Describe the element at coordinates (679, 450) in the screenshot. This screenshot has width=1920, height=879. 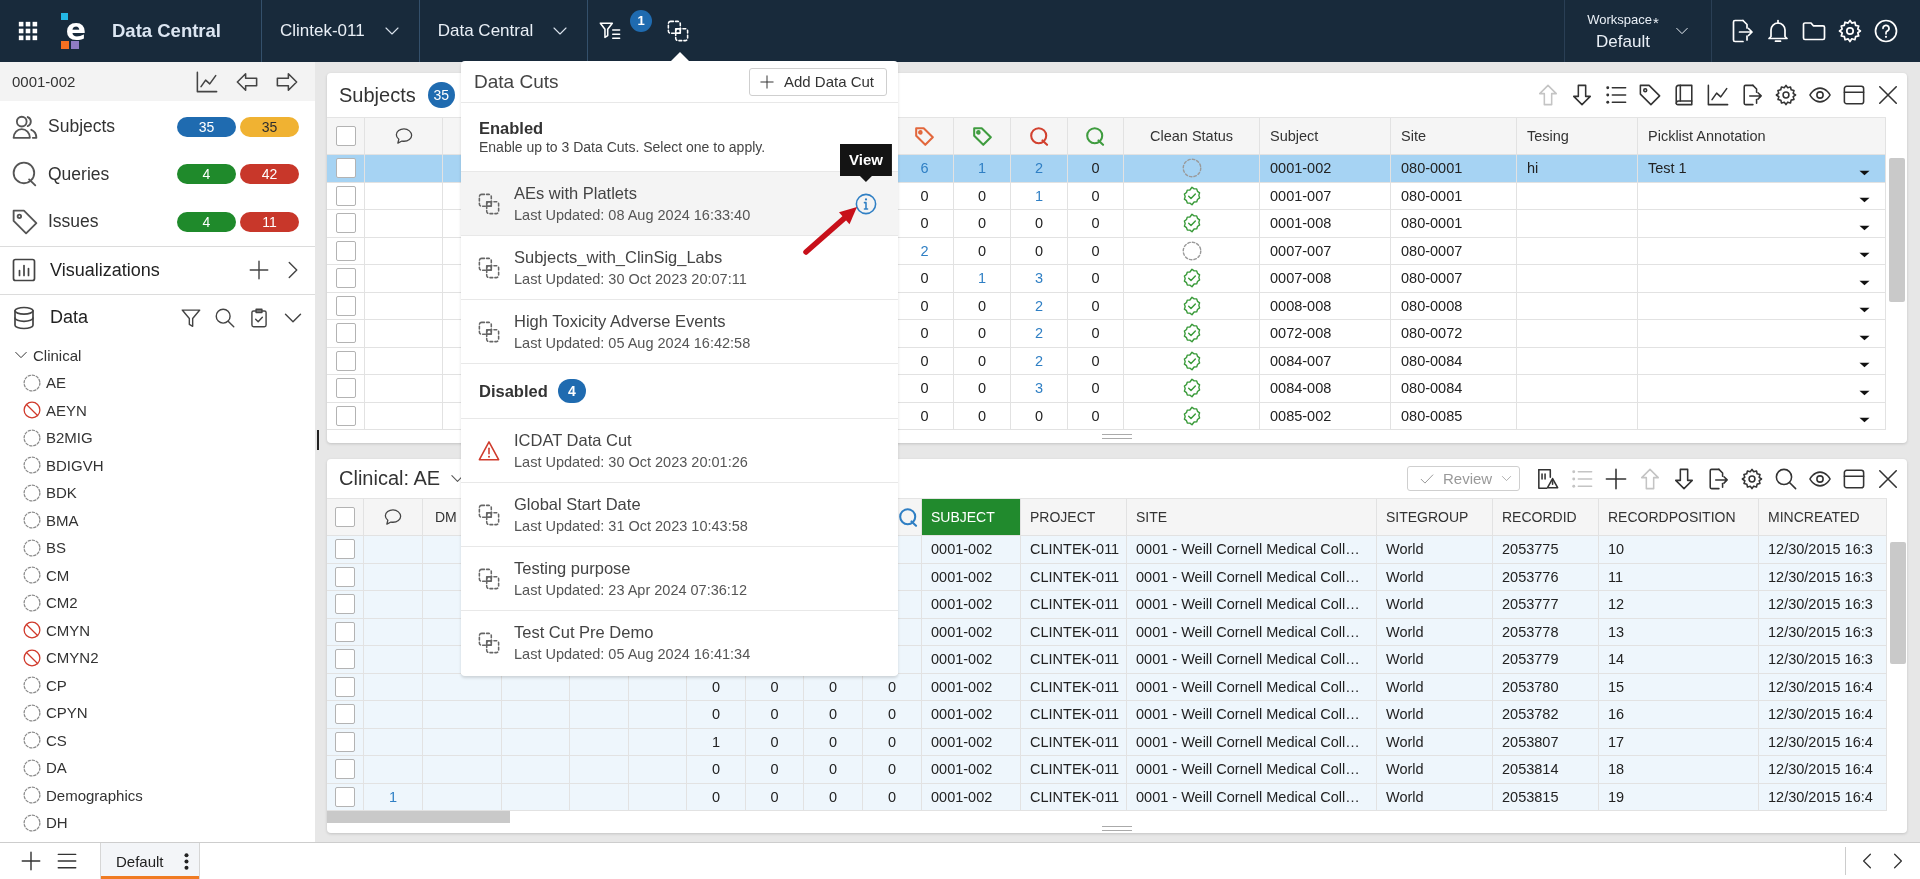
I see `data-cut-item: ICDAT Data Cut Last Updated: 30 Oct 2023 20:01:26` at that location.